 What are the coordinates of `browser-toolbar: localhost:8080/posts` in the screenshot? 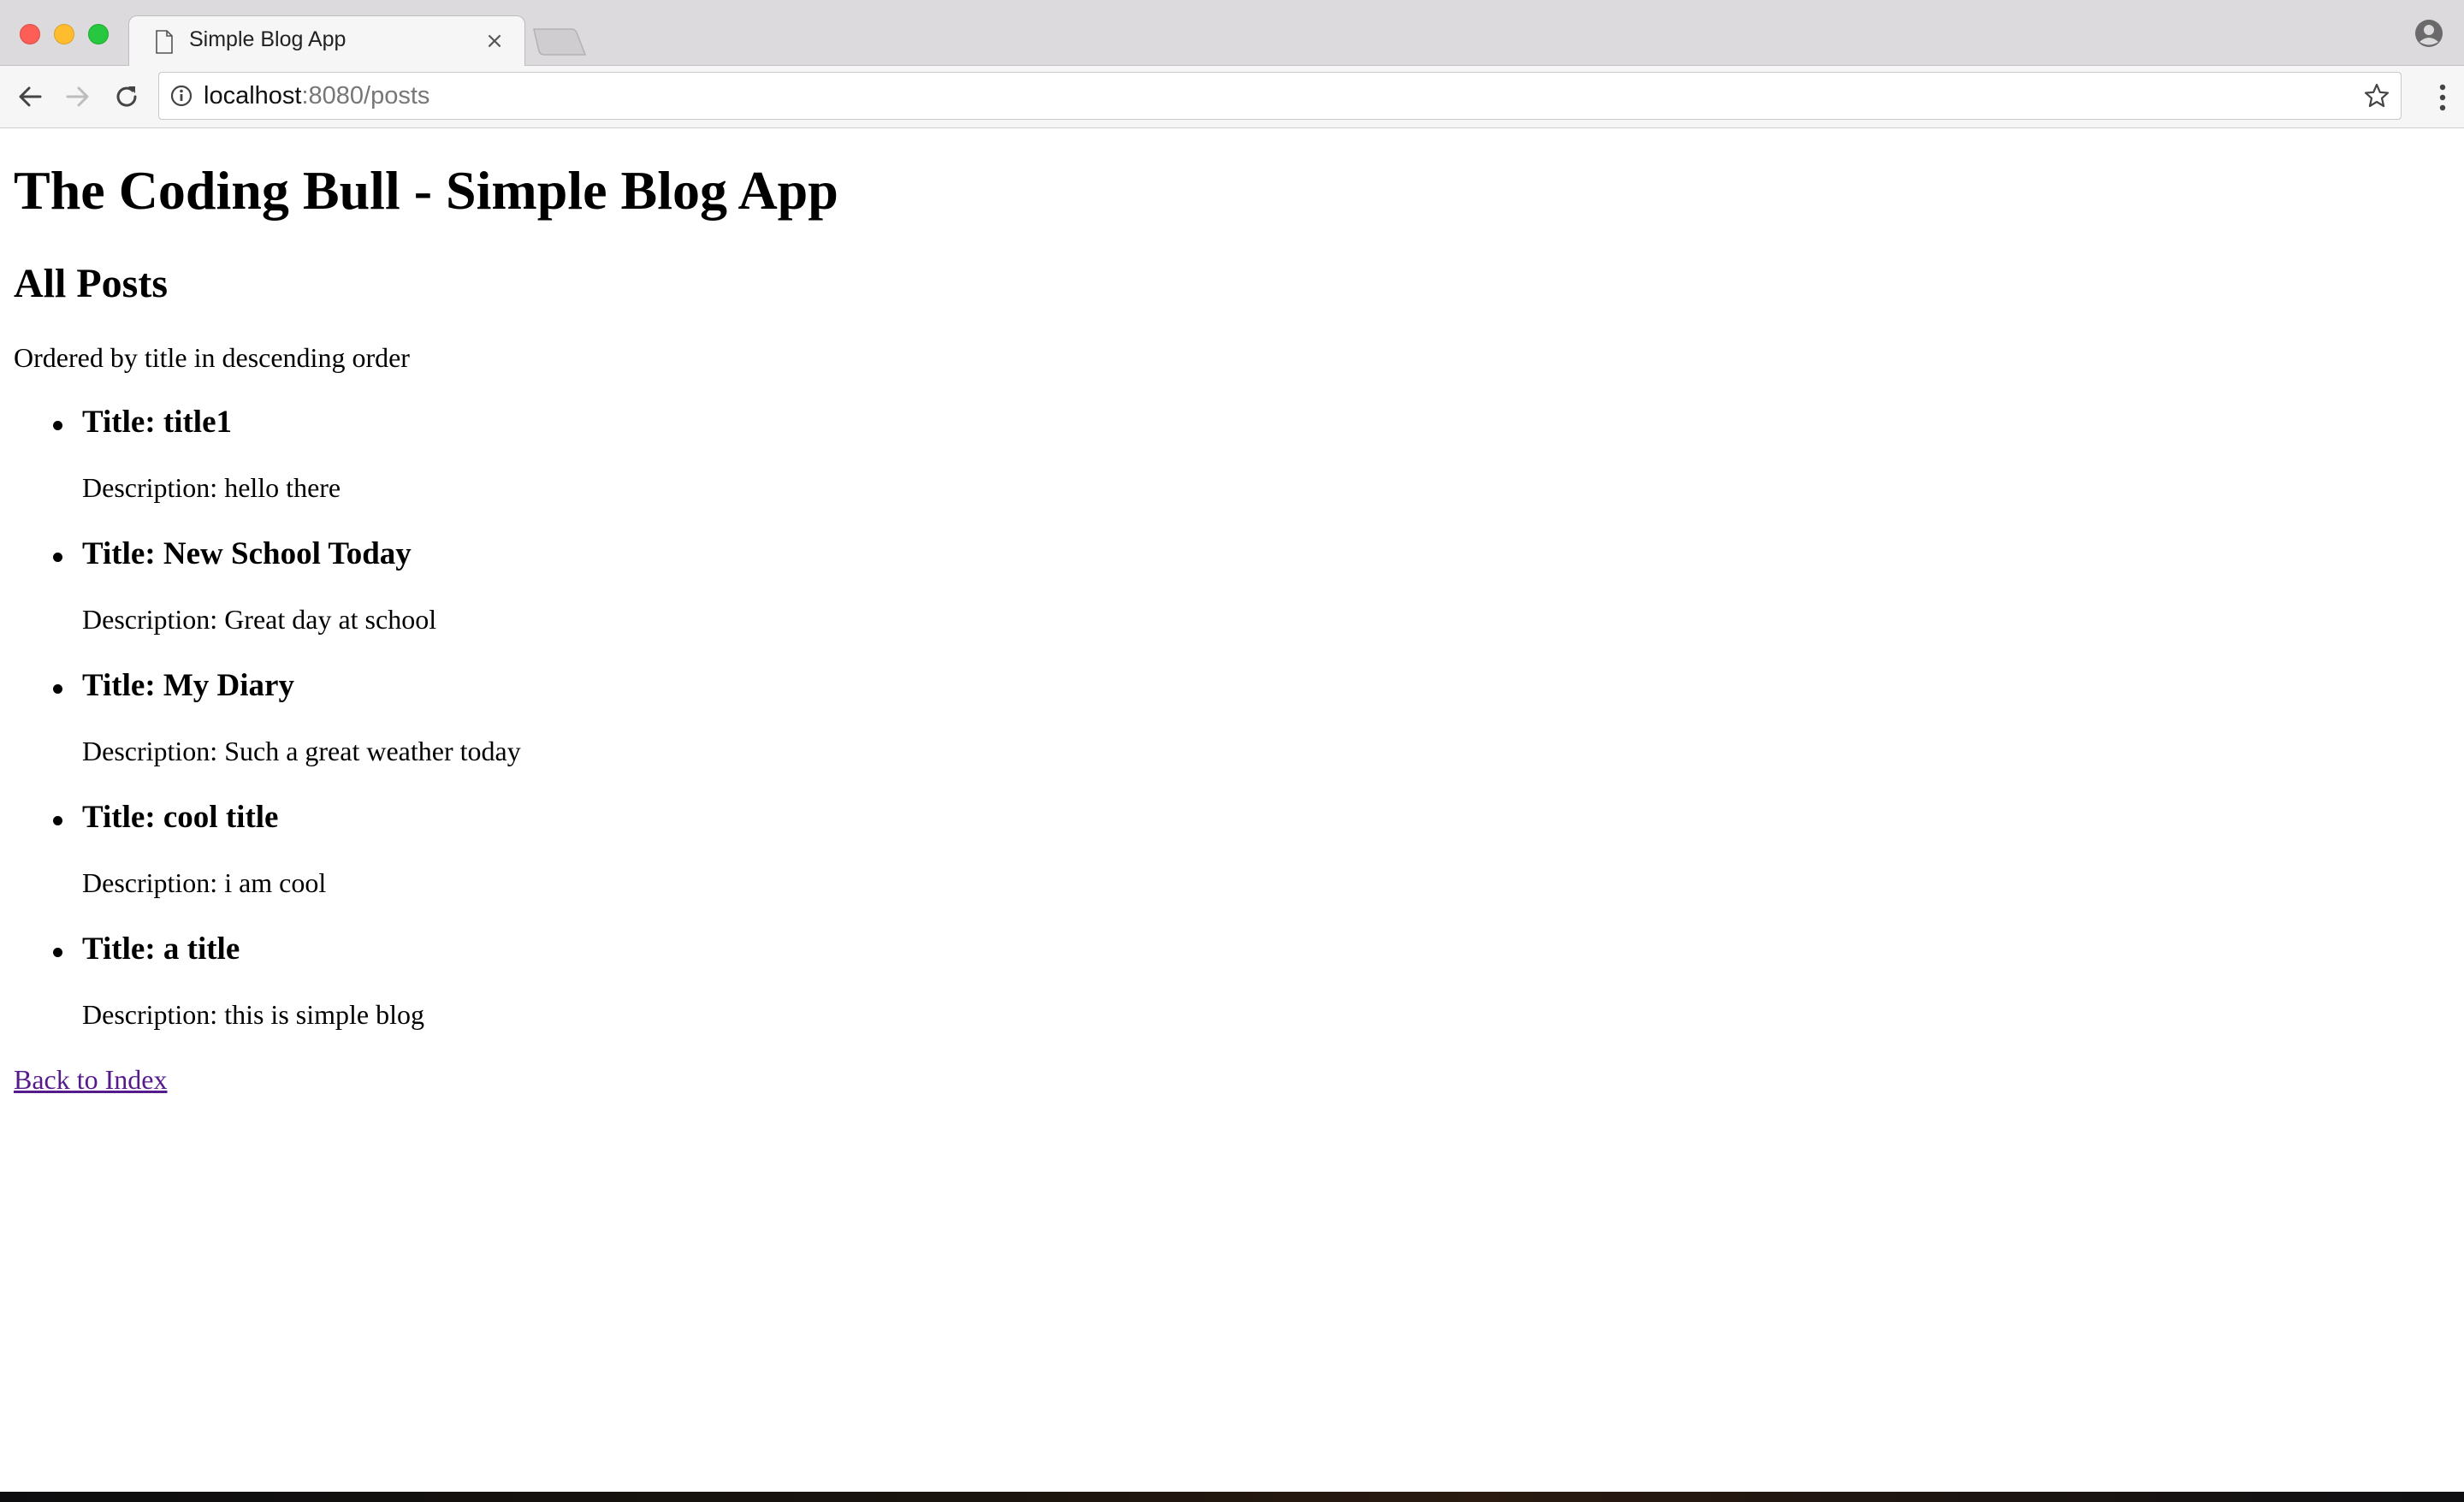 It's located at (1232, 97).